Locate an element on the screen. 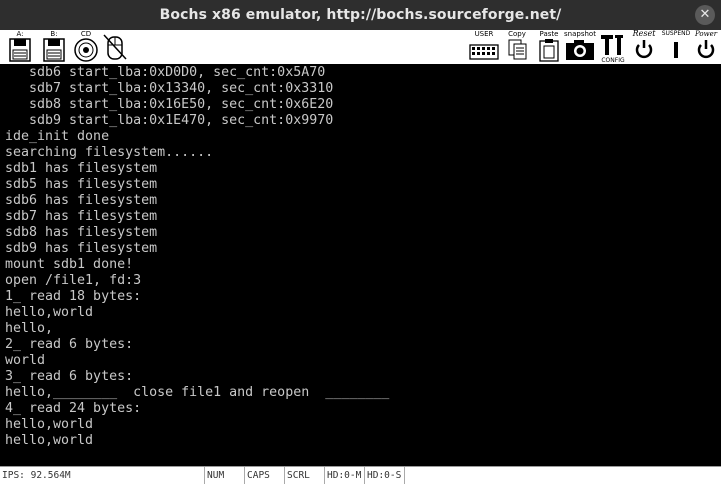 Image resolution: width=721 pixels, height=484 pixels. console-line: mount sdb1 done! is located at coordinates (69, 264).